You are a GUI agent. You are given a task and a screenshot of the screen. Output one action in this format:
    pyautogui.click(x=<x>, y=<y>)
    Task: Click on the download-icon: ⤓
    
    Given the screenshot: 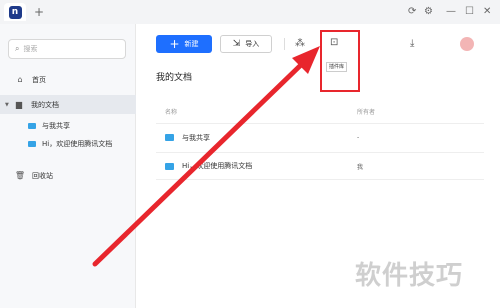 What is the action you would take?
    pyautogui.click(x=412, y=44)
    